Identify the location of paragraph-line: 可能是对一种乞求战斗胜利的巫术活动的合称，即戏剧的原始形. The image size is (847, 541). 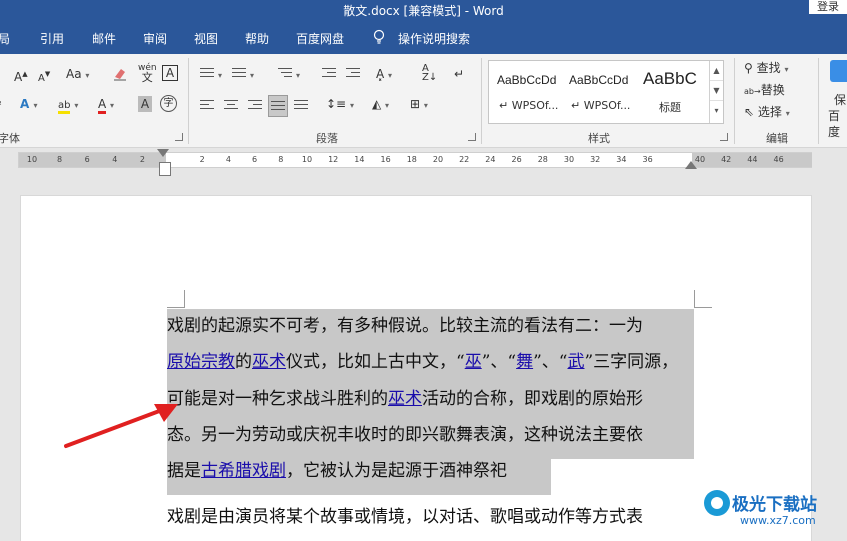
(405, 399).